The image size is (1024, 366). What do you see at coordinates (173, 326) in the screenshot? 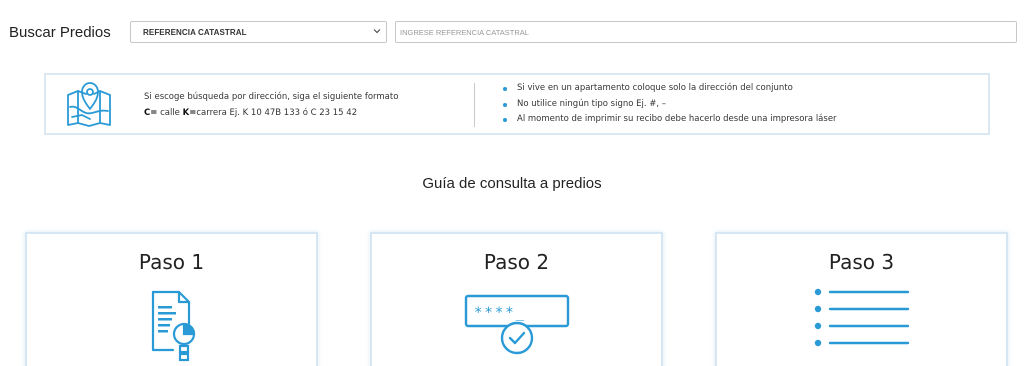
I see `document-search-icon` at bounding box center [173, 326].